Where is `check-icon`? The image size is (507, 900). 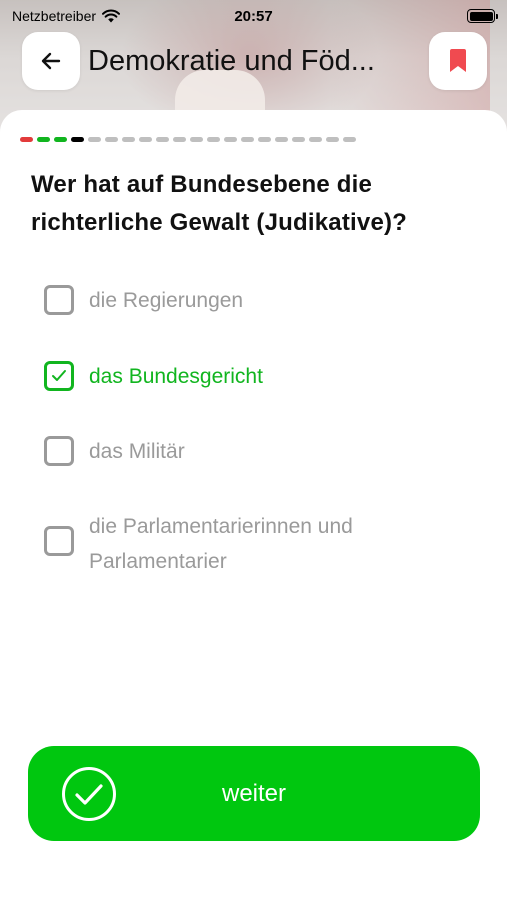 check-icon is located at coordinates (59, 375).